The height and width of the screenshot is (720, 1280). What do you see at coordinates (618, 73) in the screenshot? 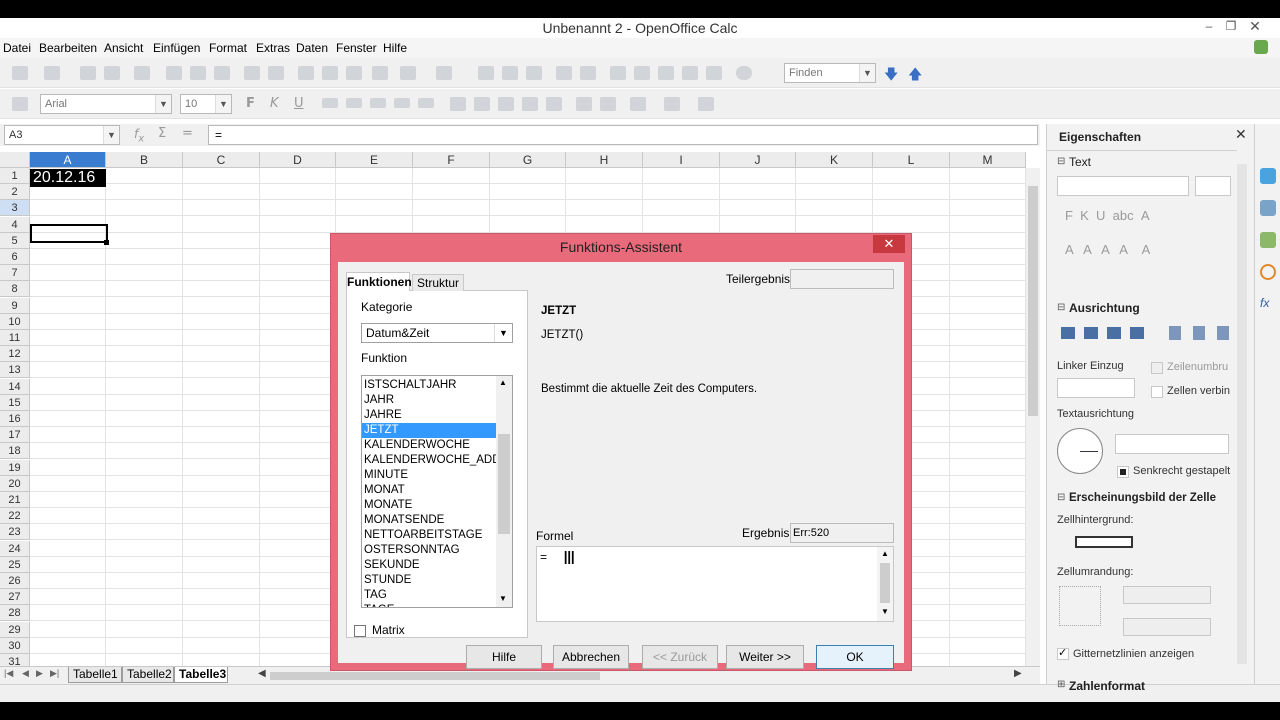
I see `find-replace-icon` at bounding box center [618, 73].